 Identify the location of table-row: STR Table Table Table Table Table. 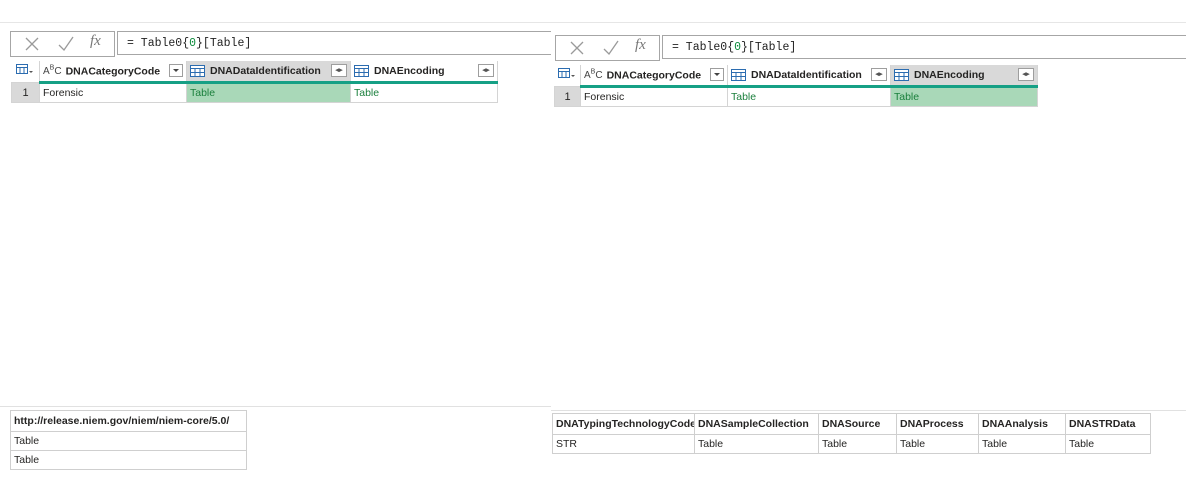
(851, 444).